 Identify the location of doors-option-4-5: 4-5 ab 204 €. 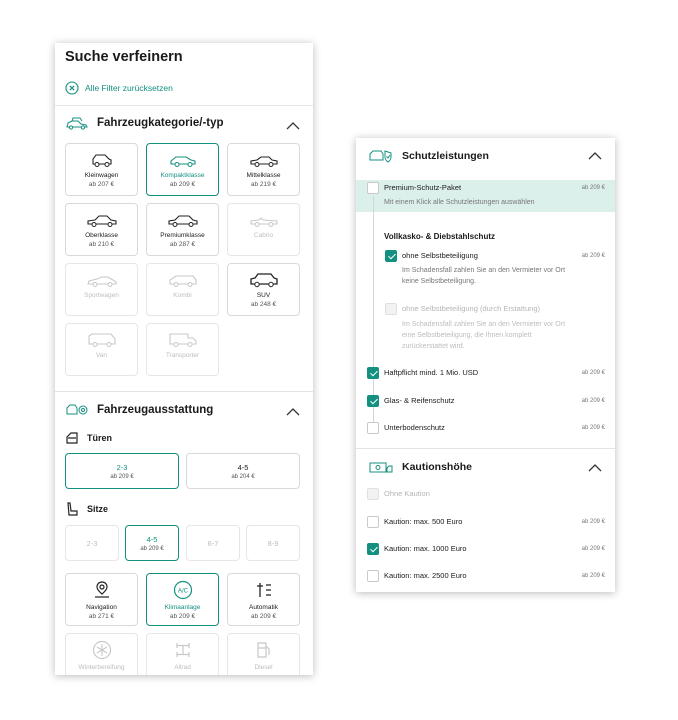
(243, 471).